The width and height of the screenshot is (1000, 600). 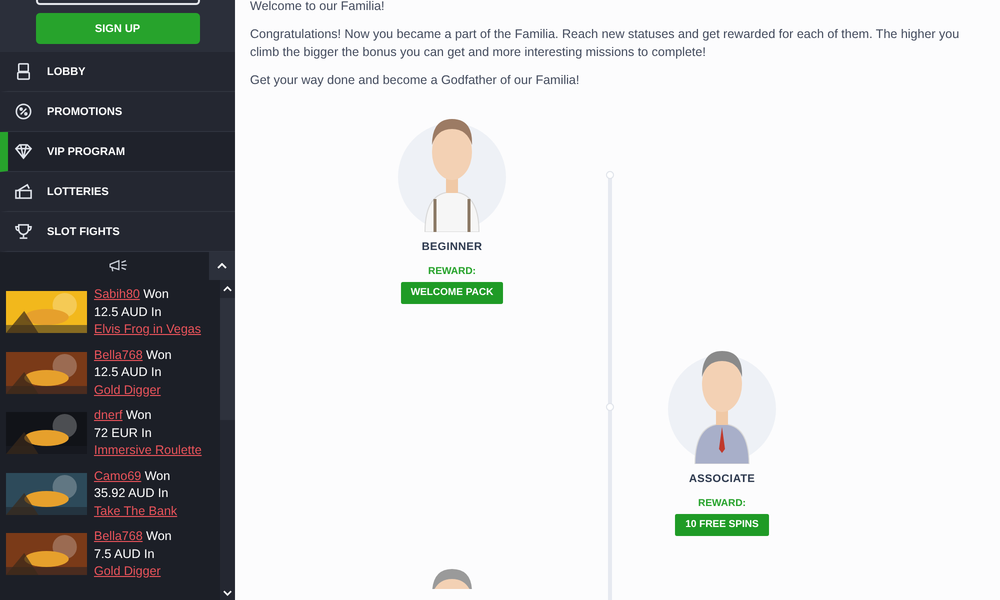 What do you see at coordinates (227, 440) in the screenshot?
I see `scrollbar` at bounding box center [227, 440].